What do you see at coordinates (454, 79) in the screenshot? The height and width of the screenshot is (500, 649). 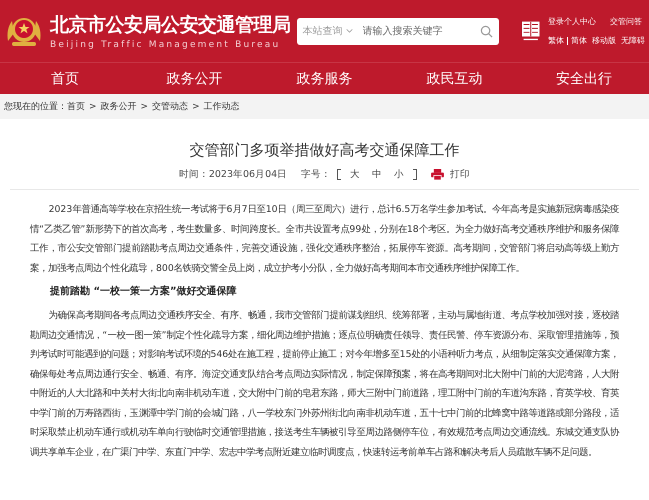 I see `nav-item: 政民互动` at bounding box center [454, 79].